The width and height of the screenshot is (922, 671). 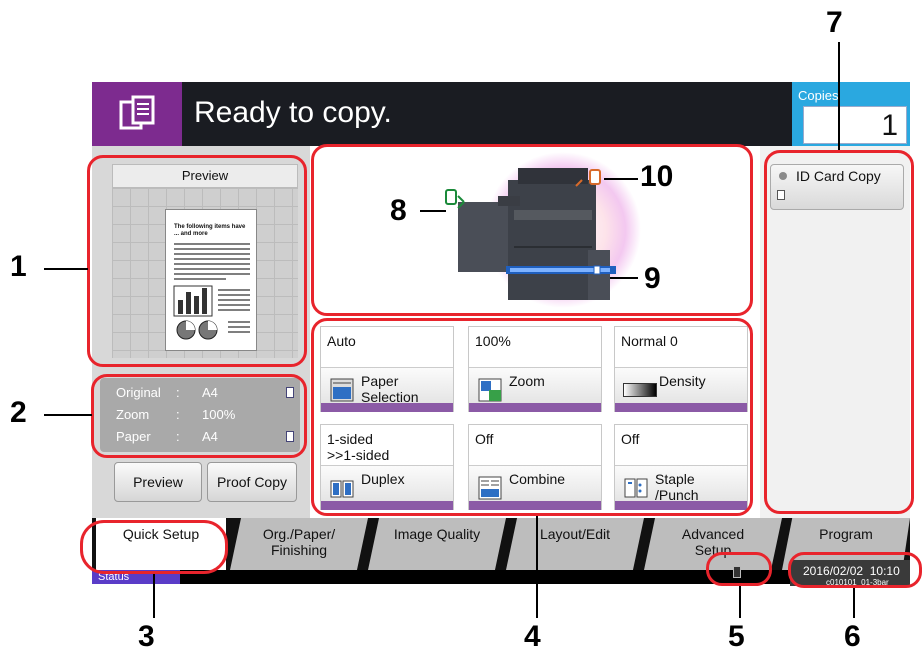 I want to click on callout-number-5: 5, so click(x=736, y=636).